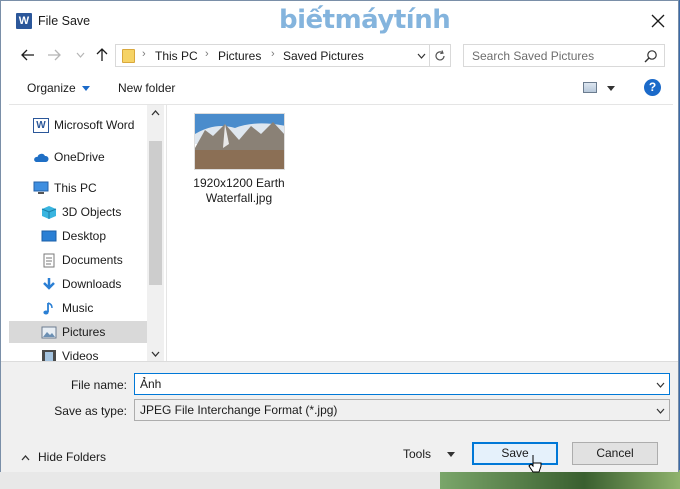 The image size is (680, 489). I want to click on search-box: Search Saved Pictures, so click(564, 55).